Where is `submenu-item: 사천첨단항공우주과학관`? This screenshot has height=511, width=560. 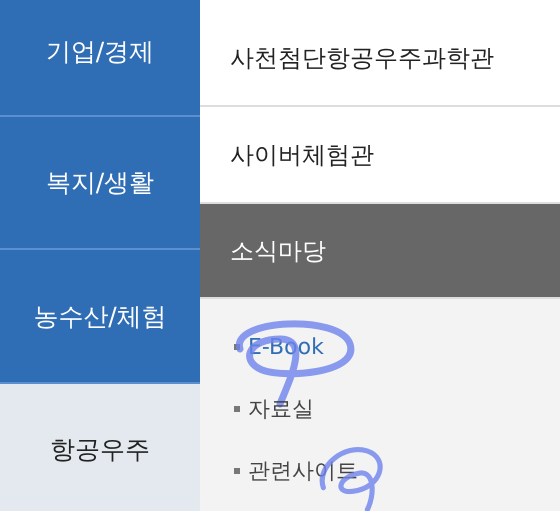 submenu-item: 사천첨단항공우주과학관 is located at coordinates (380, 52).